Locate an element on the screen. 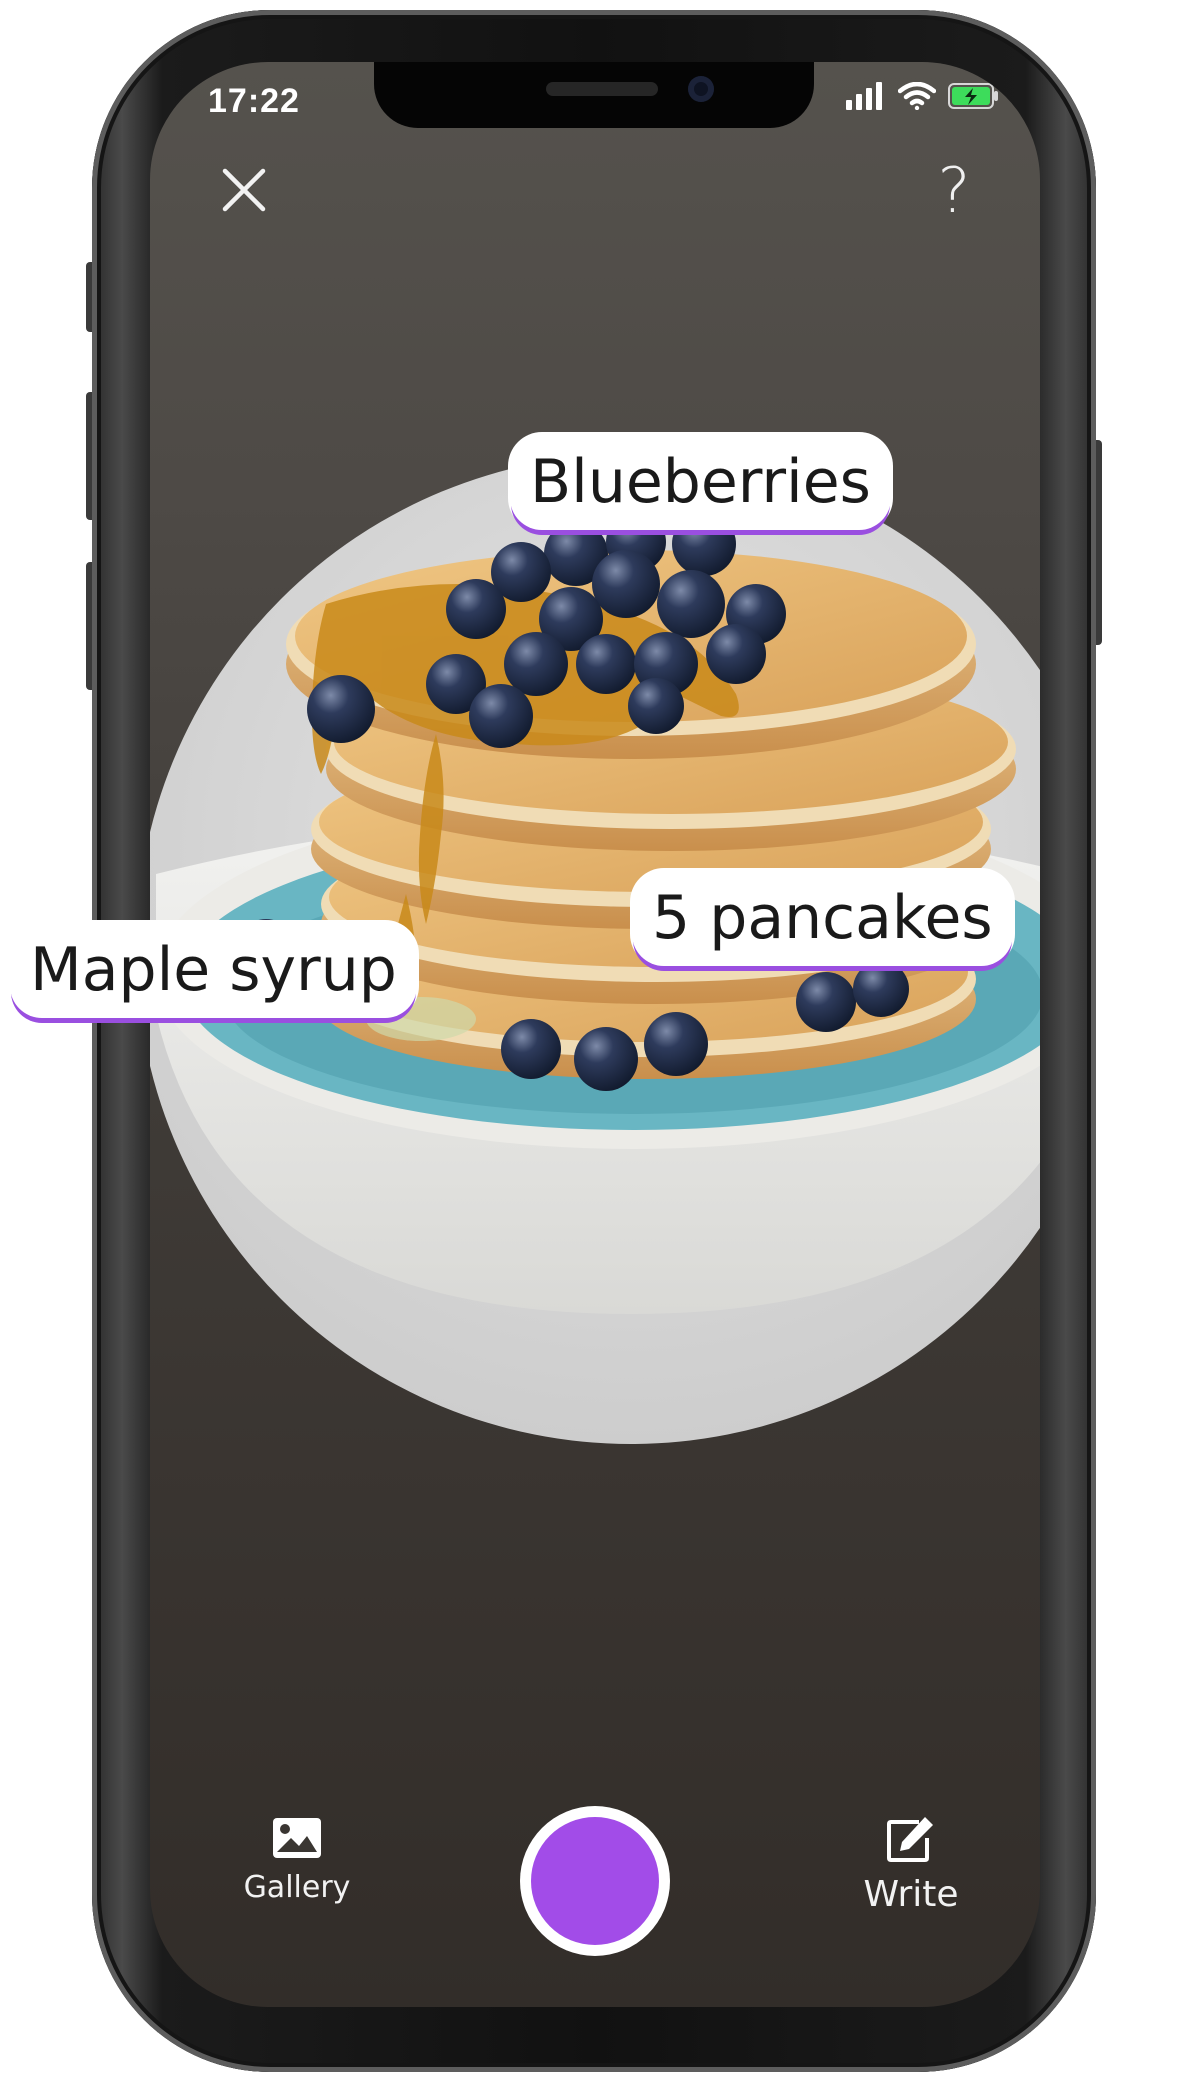 The height and width of the screenshot is (2087, 1201). front-camera is located at coordinates (701, 89).